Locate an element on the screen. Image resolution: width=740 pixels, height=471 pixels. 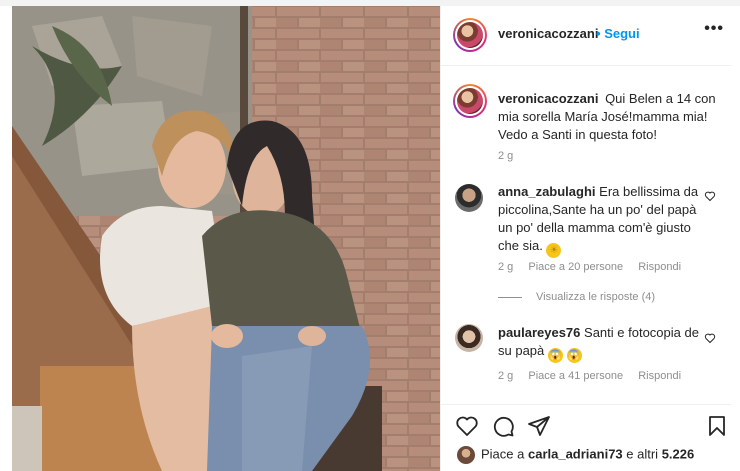
replies-line is located at coordinates (510, 297).